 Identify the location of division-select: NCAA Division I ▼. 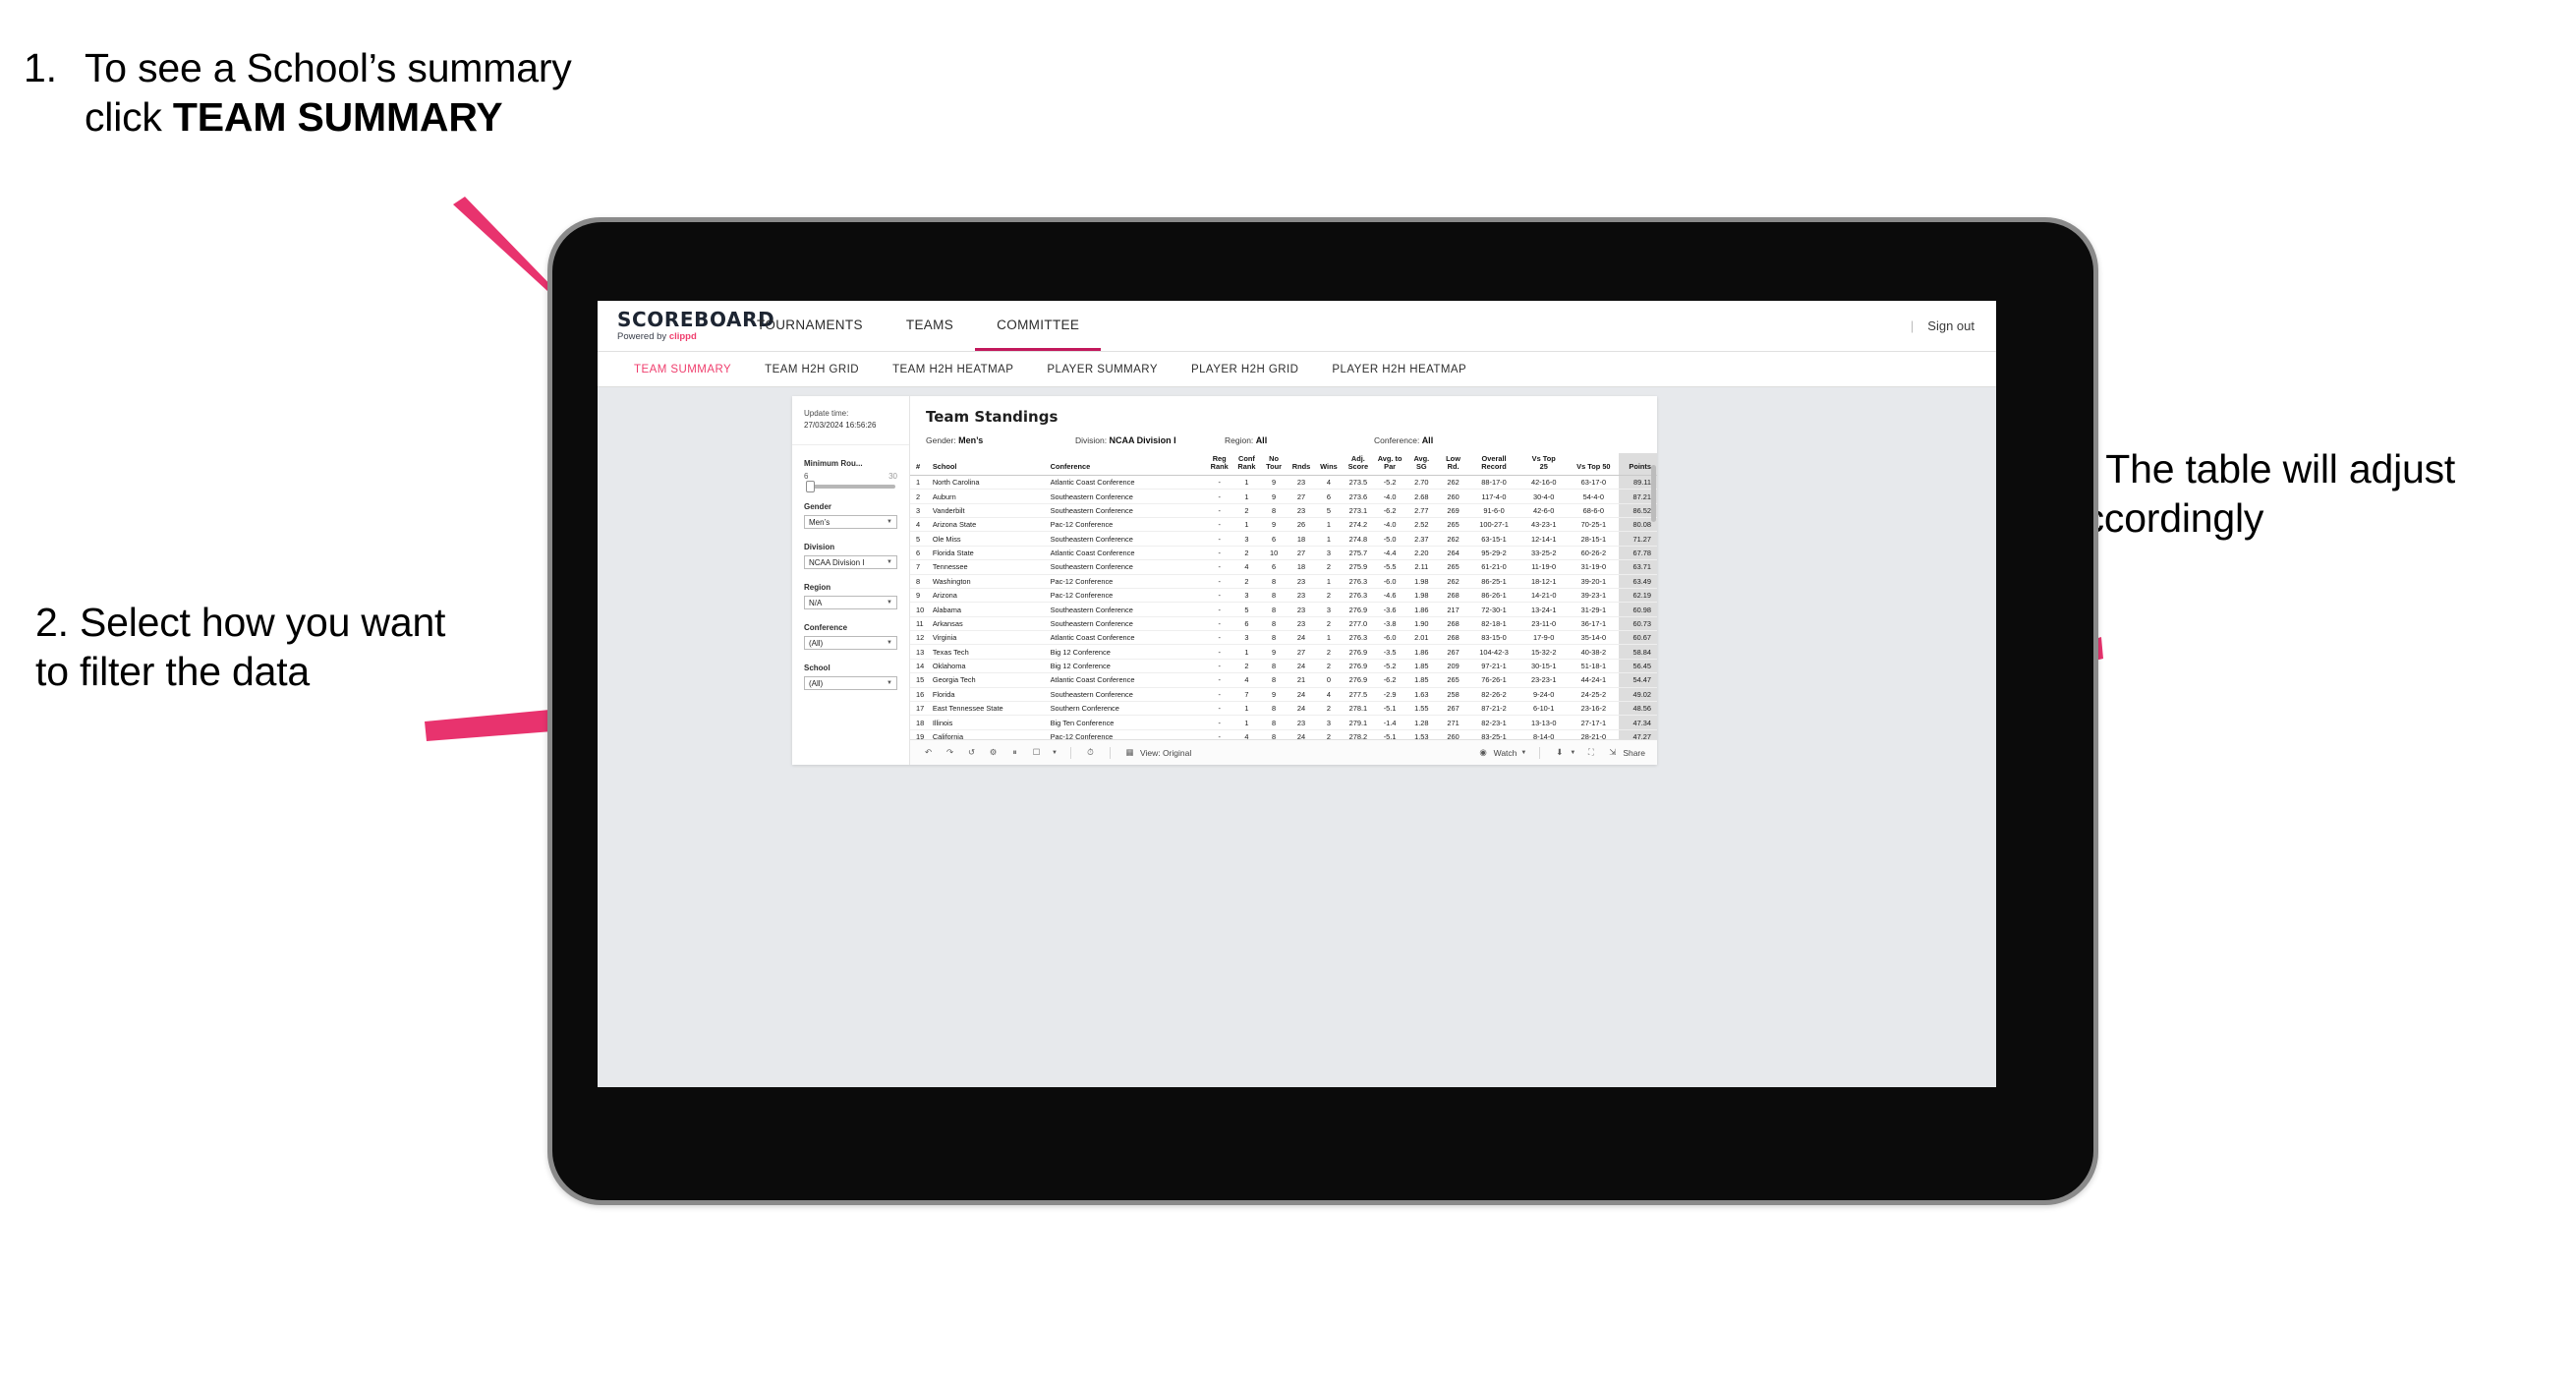
(850, 563).